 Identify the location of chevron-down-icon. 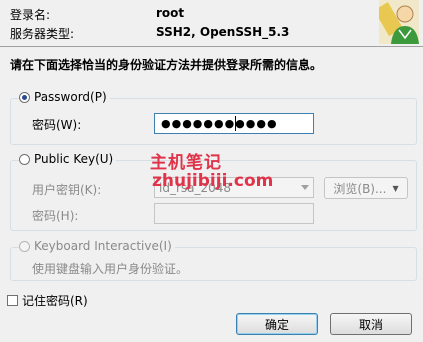
(305, 187).